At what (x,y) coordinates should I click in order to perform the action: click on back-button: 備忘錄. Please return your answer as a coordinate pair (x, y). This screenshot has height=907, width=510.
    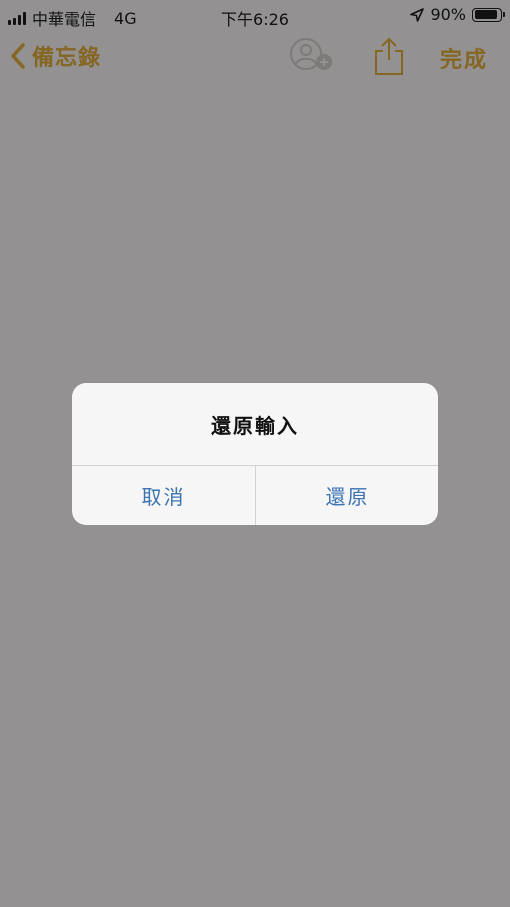
    Looking at the image, I should click on (55, 56).